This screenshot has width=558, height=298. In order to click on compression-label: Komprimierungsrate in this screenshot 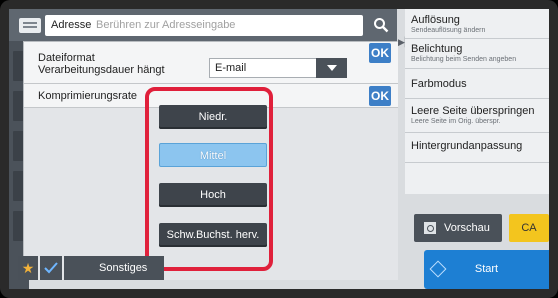, I will do `click(88, 96)`.